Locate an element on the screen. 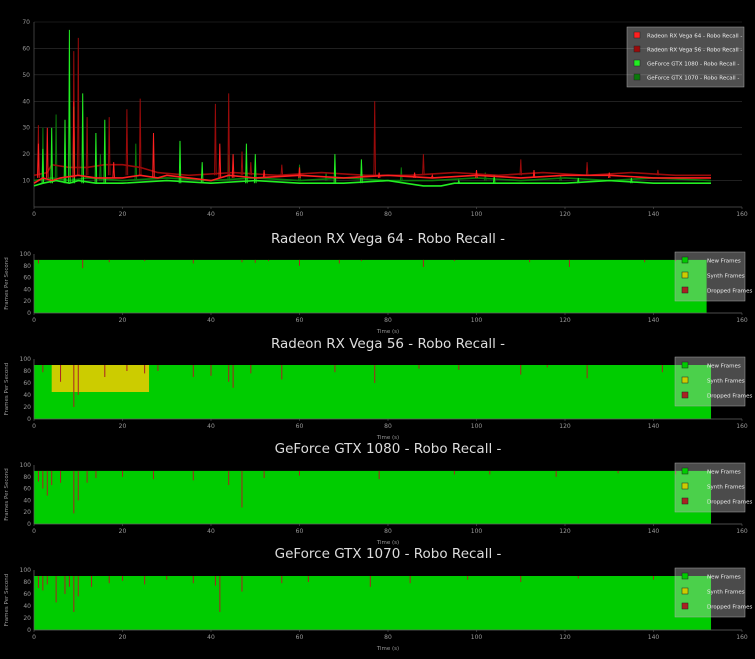 This screenshot has height=659, width=755. y-tick-label: 30 is located at coordinates (26, 128).